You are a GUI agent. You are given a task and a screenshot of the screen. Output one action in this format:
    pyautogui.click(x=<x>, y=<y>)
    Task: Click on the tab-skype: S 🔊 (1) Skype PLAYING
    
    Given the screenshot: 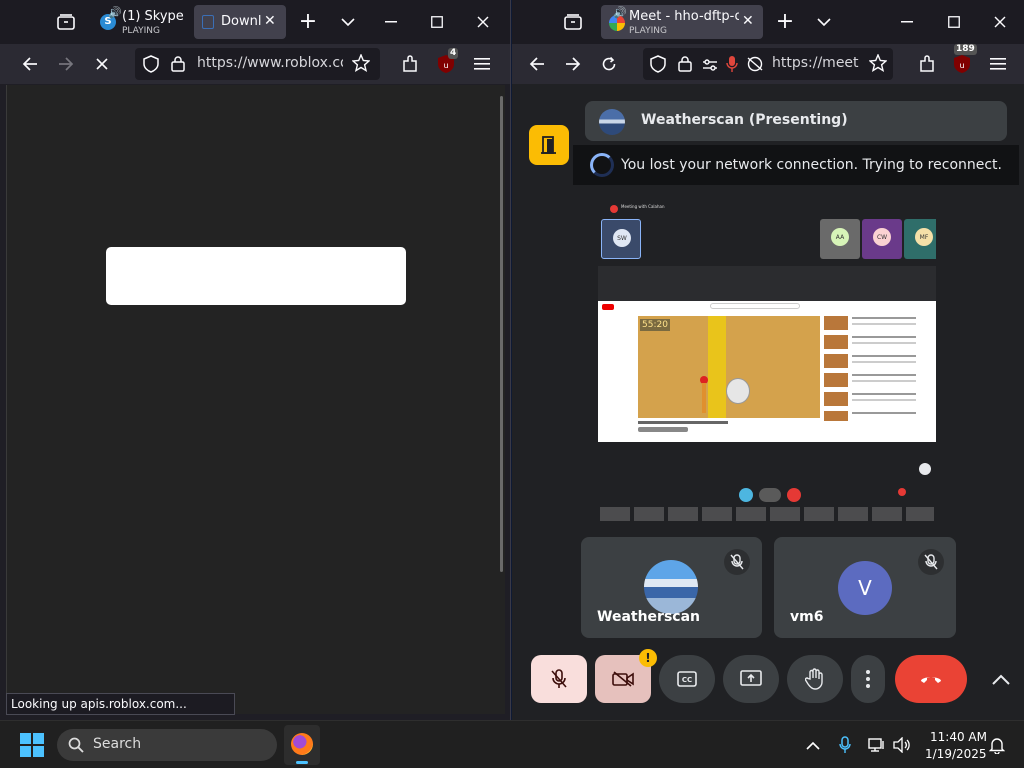 What is the action you would take?
    pyautogui.click(x=141, y=22)
    